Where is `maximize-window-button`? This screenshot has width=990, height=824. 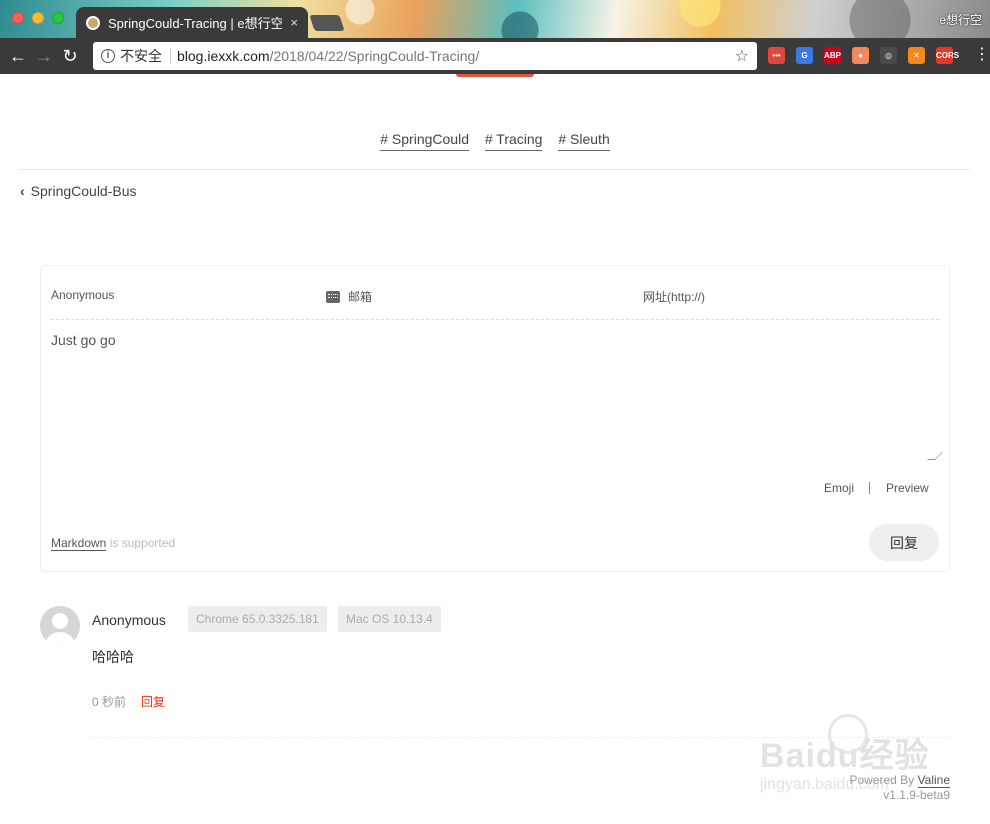
maximize-window-button is located at coordinates (58, 18).